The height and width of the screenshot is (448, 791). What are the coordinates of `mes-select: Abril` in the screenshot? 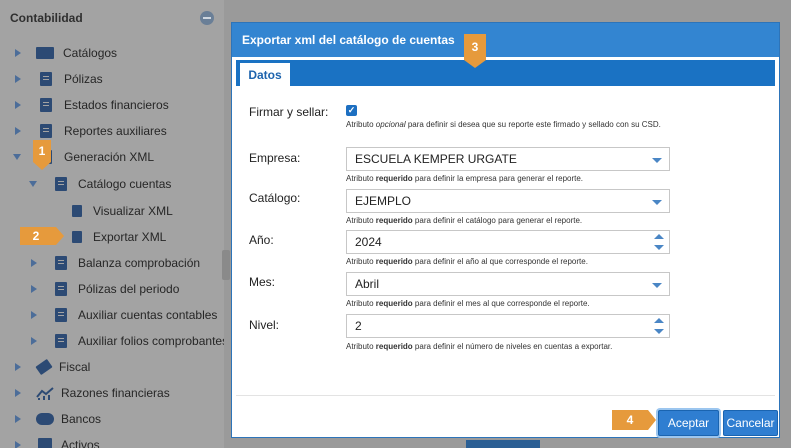 It's located at (508, 284).